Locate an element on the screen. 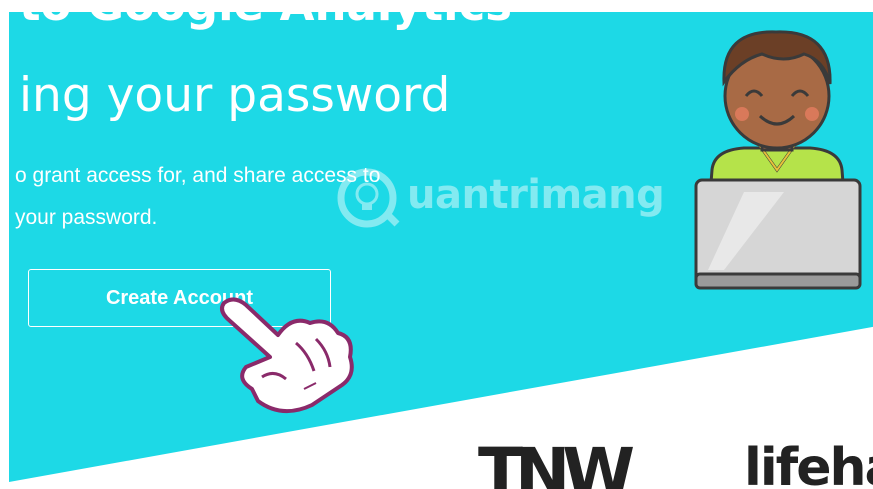 The height and width of the screenshot is (489, 873). lifehacker-logo: lifeha is located at coordinates (808, 463).